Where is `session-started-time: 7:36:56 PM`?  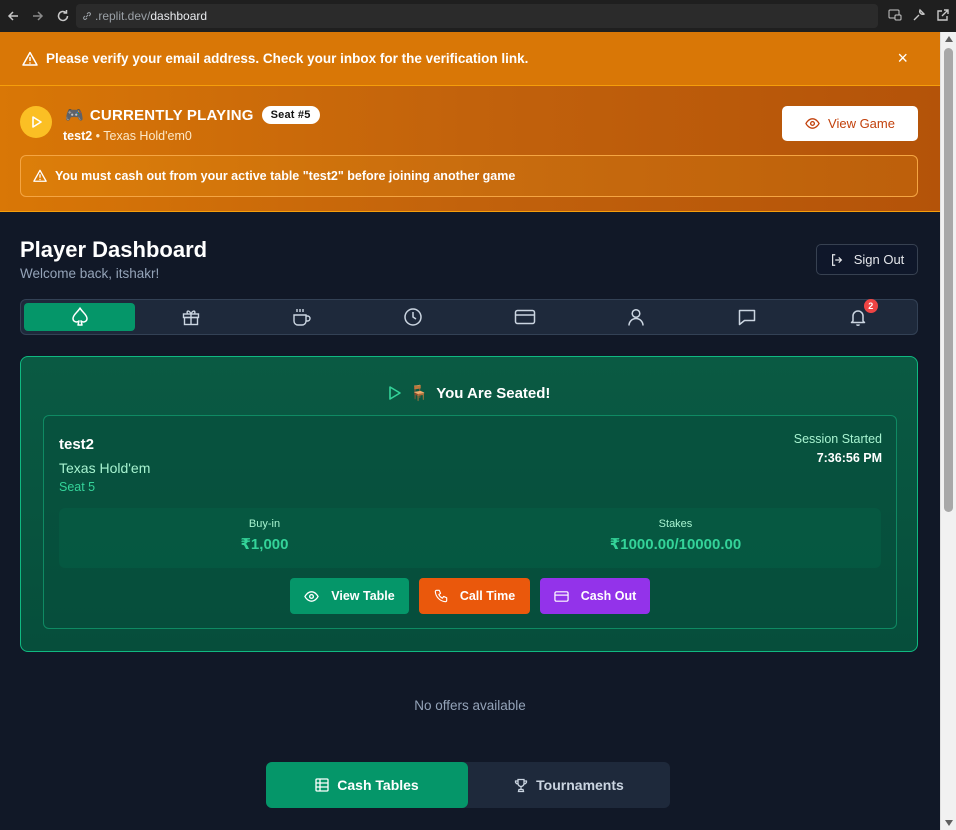 session-started-time: 7:36:56 PM is located at coordinates (849, 458).